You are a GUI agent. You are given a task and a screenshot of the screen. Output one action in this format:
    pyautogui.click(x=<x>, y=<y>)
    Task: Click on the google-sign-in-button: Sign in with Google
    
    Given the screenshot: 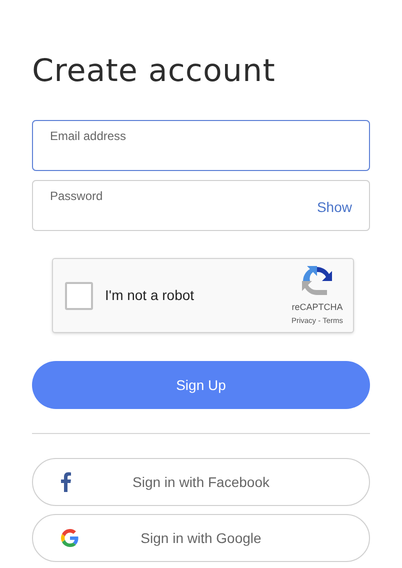 What is the action you would take?
    pyautogui.click(x=201, y=538)
    